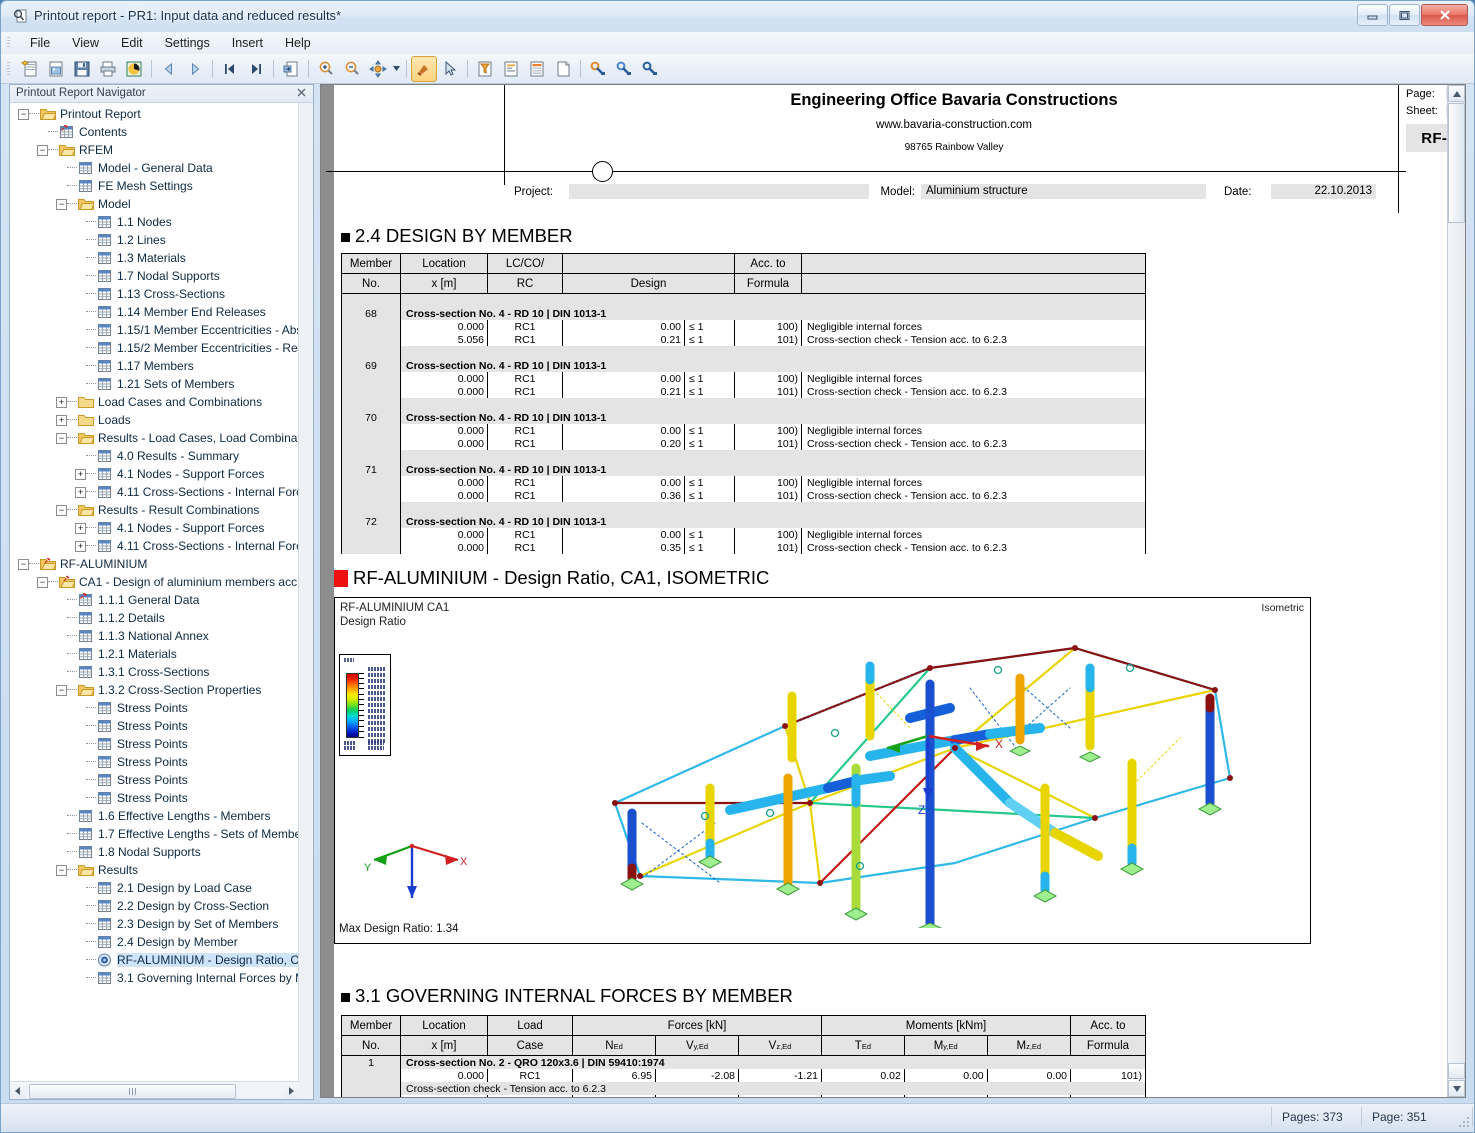 Image resolution: width=1475 pixels, height=1133 pixels. I want to click on document-vertical-scrollbar, so click(1456, 591).